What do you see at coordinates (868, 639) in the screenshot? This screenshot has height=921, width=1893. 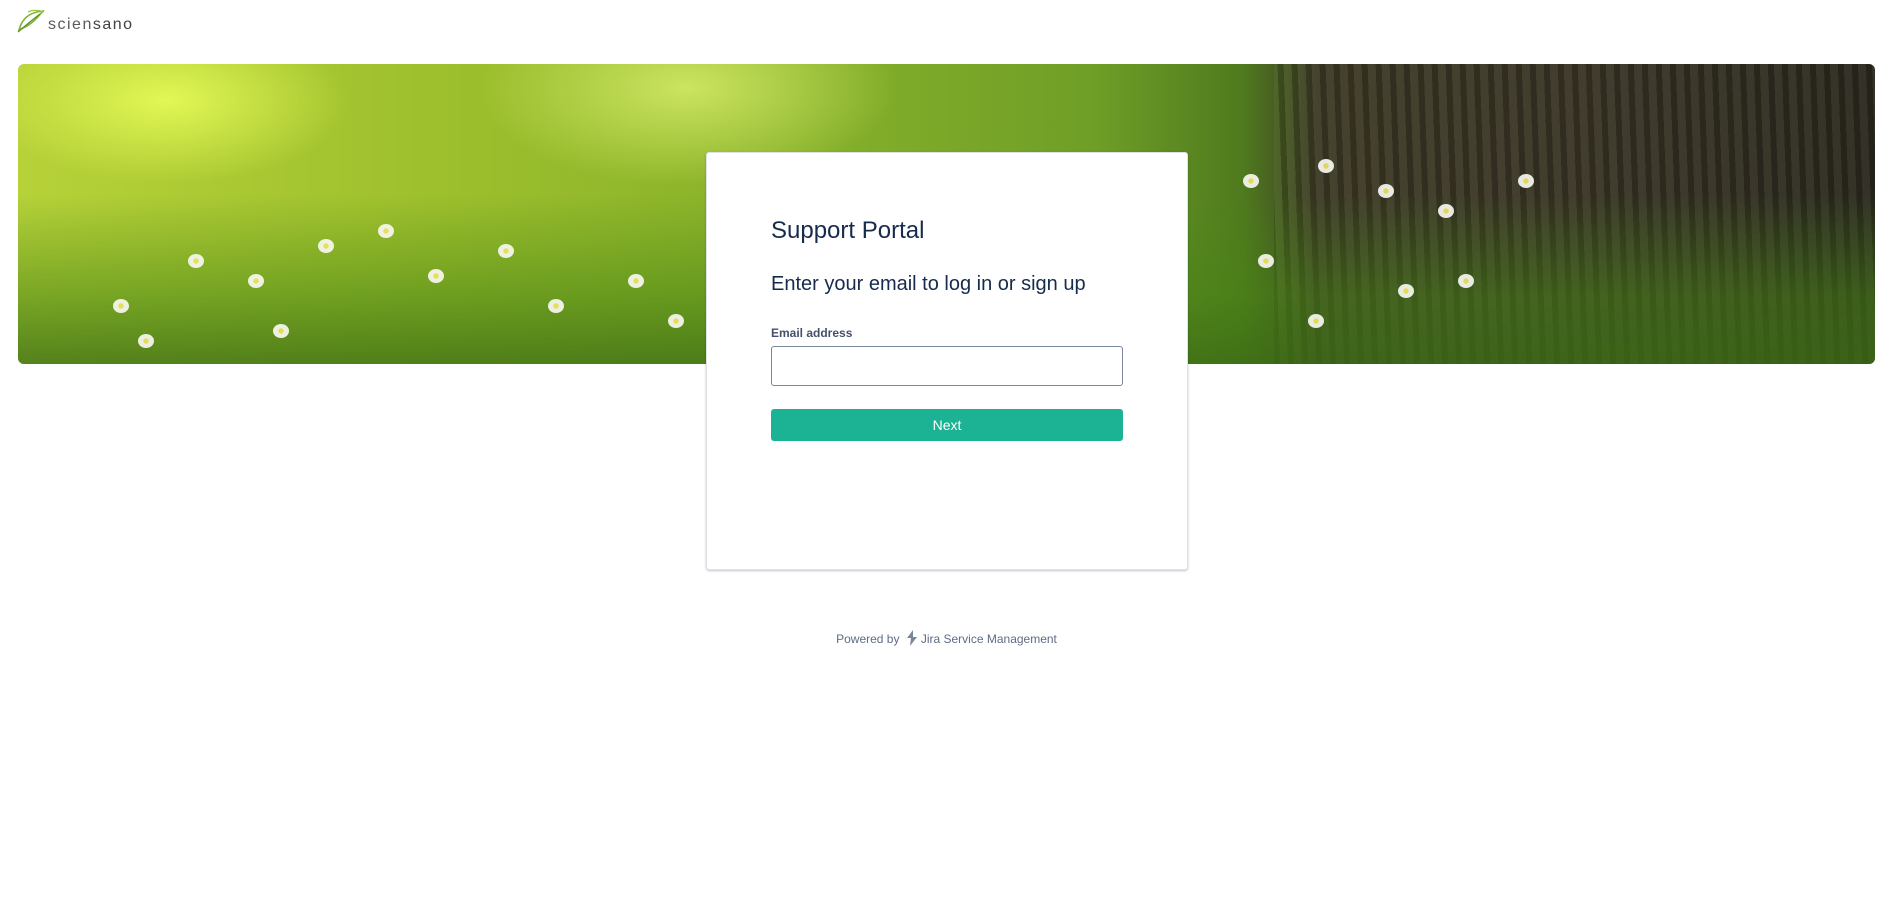 I see `powered-by-label: Powered by` at bounding box center [868, 639].